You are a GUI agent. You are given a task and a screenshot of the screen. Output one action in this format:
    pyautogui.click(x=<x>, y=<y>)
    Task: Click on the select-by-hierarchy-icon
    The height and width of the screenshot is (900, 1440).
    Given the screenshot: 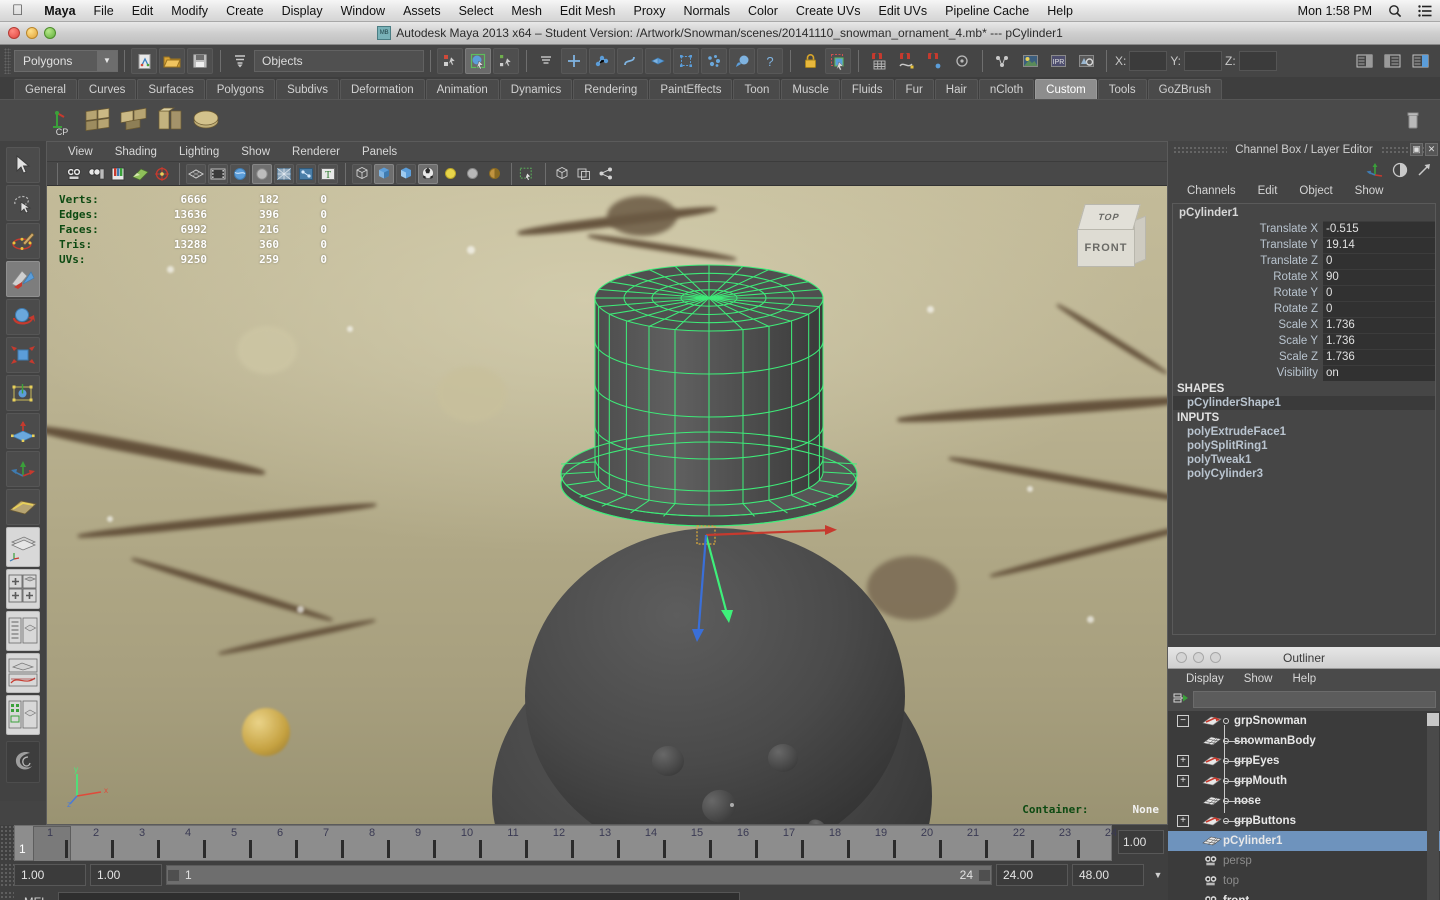 What is the action you would take?
    pyautogui.click(x=450, y=61)
    